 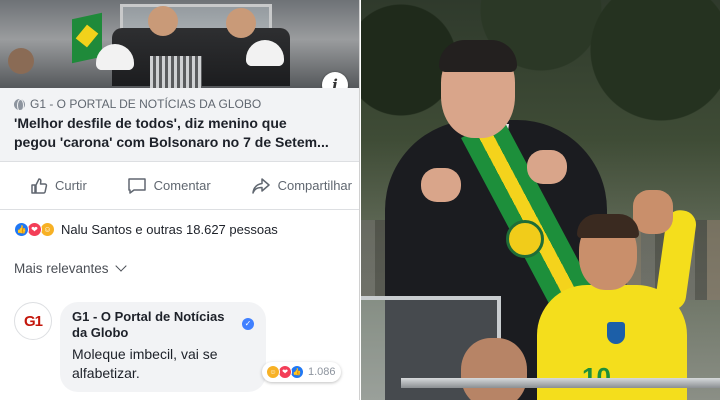 What do you see at coordinates (525, 239) in the screenshot?
I see `sash-emblem` at bounding box center [525, 239].